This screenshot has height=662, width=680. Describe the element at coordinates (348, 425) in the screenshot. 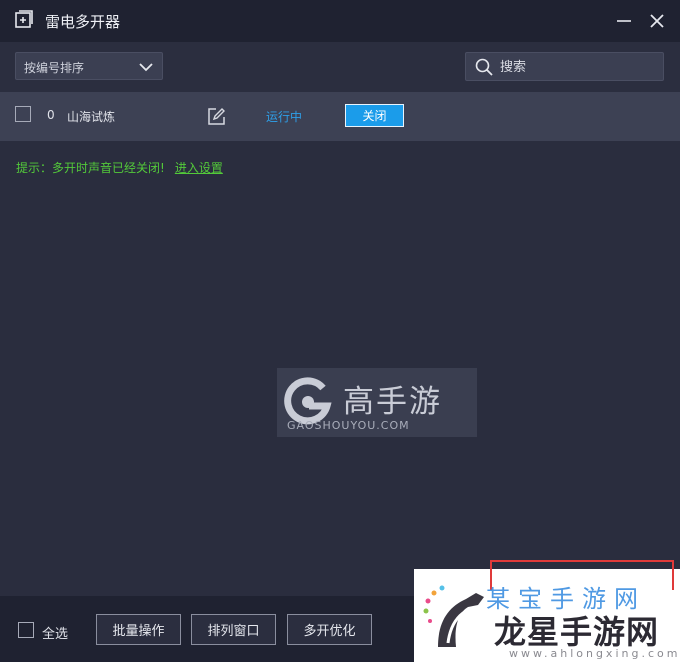

I see `watermark-url: GAOSHOUYOU.COM` at that location.